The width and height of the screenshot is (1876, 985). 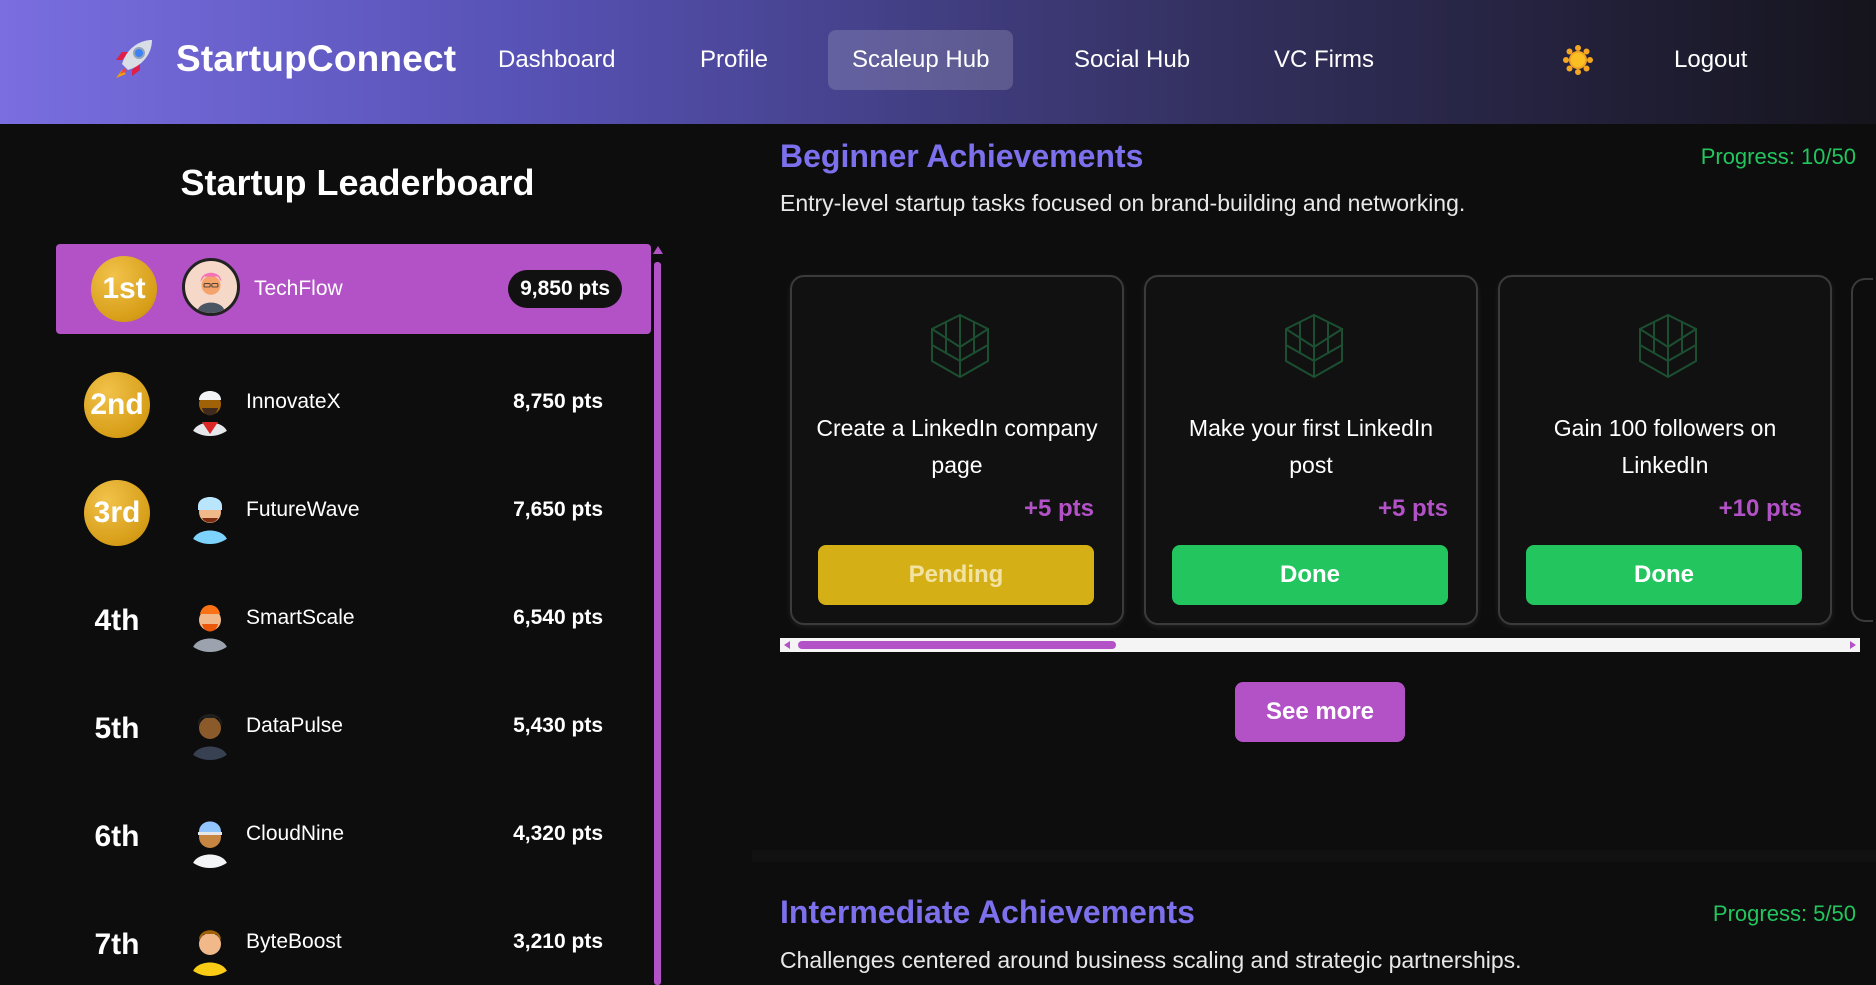 I want to click on logout-link: Logout, so click(x=1710, y=60).